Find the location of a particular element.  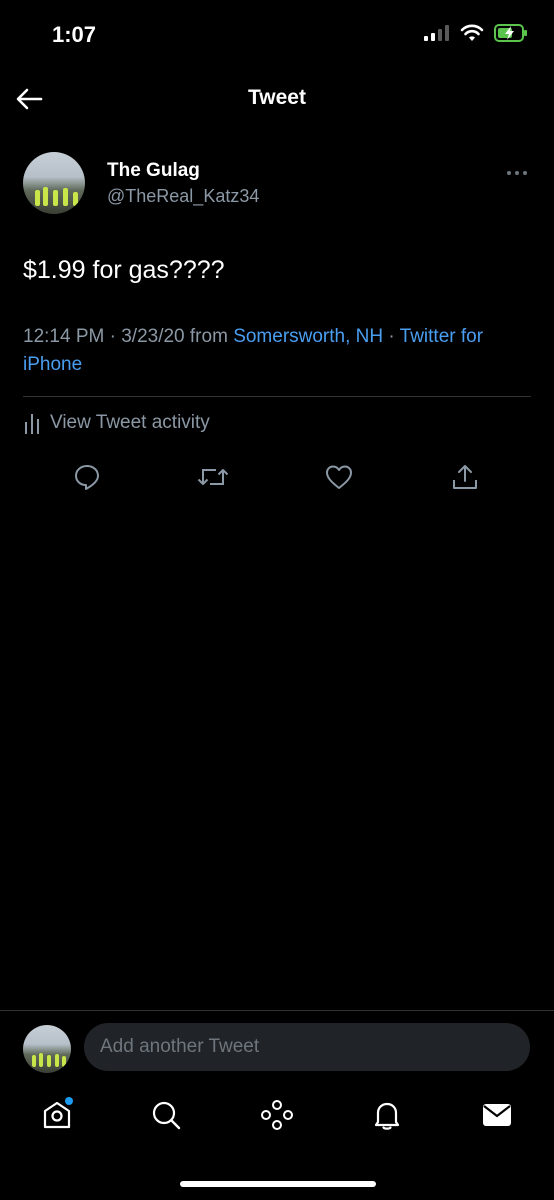

retweet-button is located at coordinates (213, 477).